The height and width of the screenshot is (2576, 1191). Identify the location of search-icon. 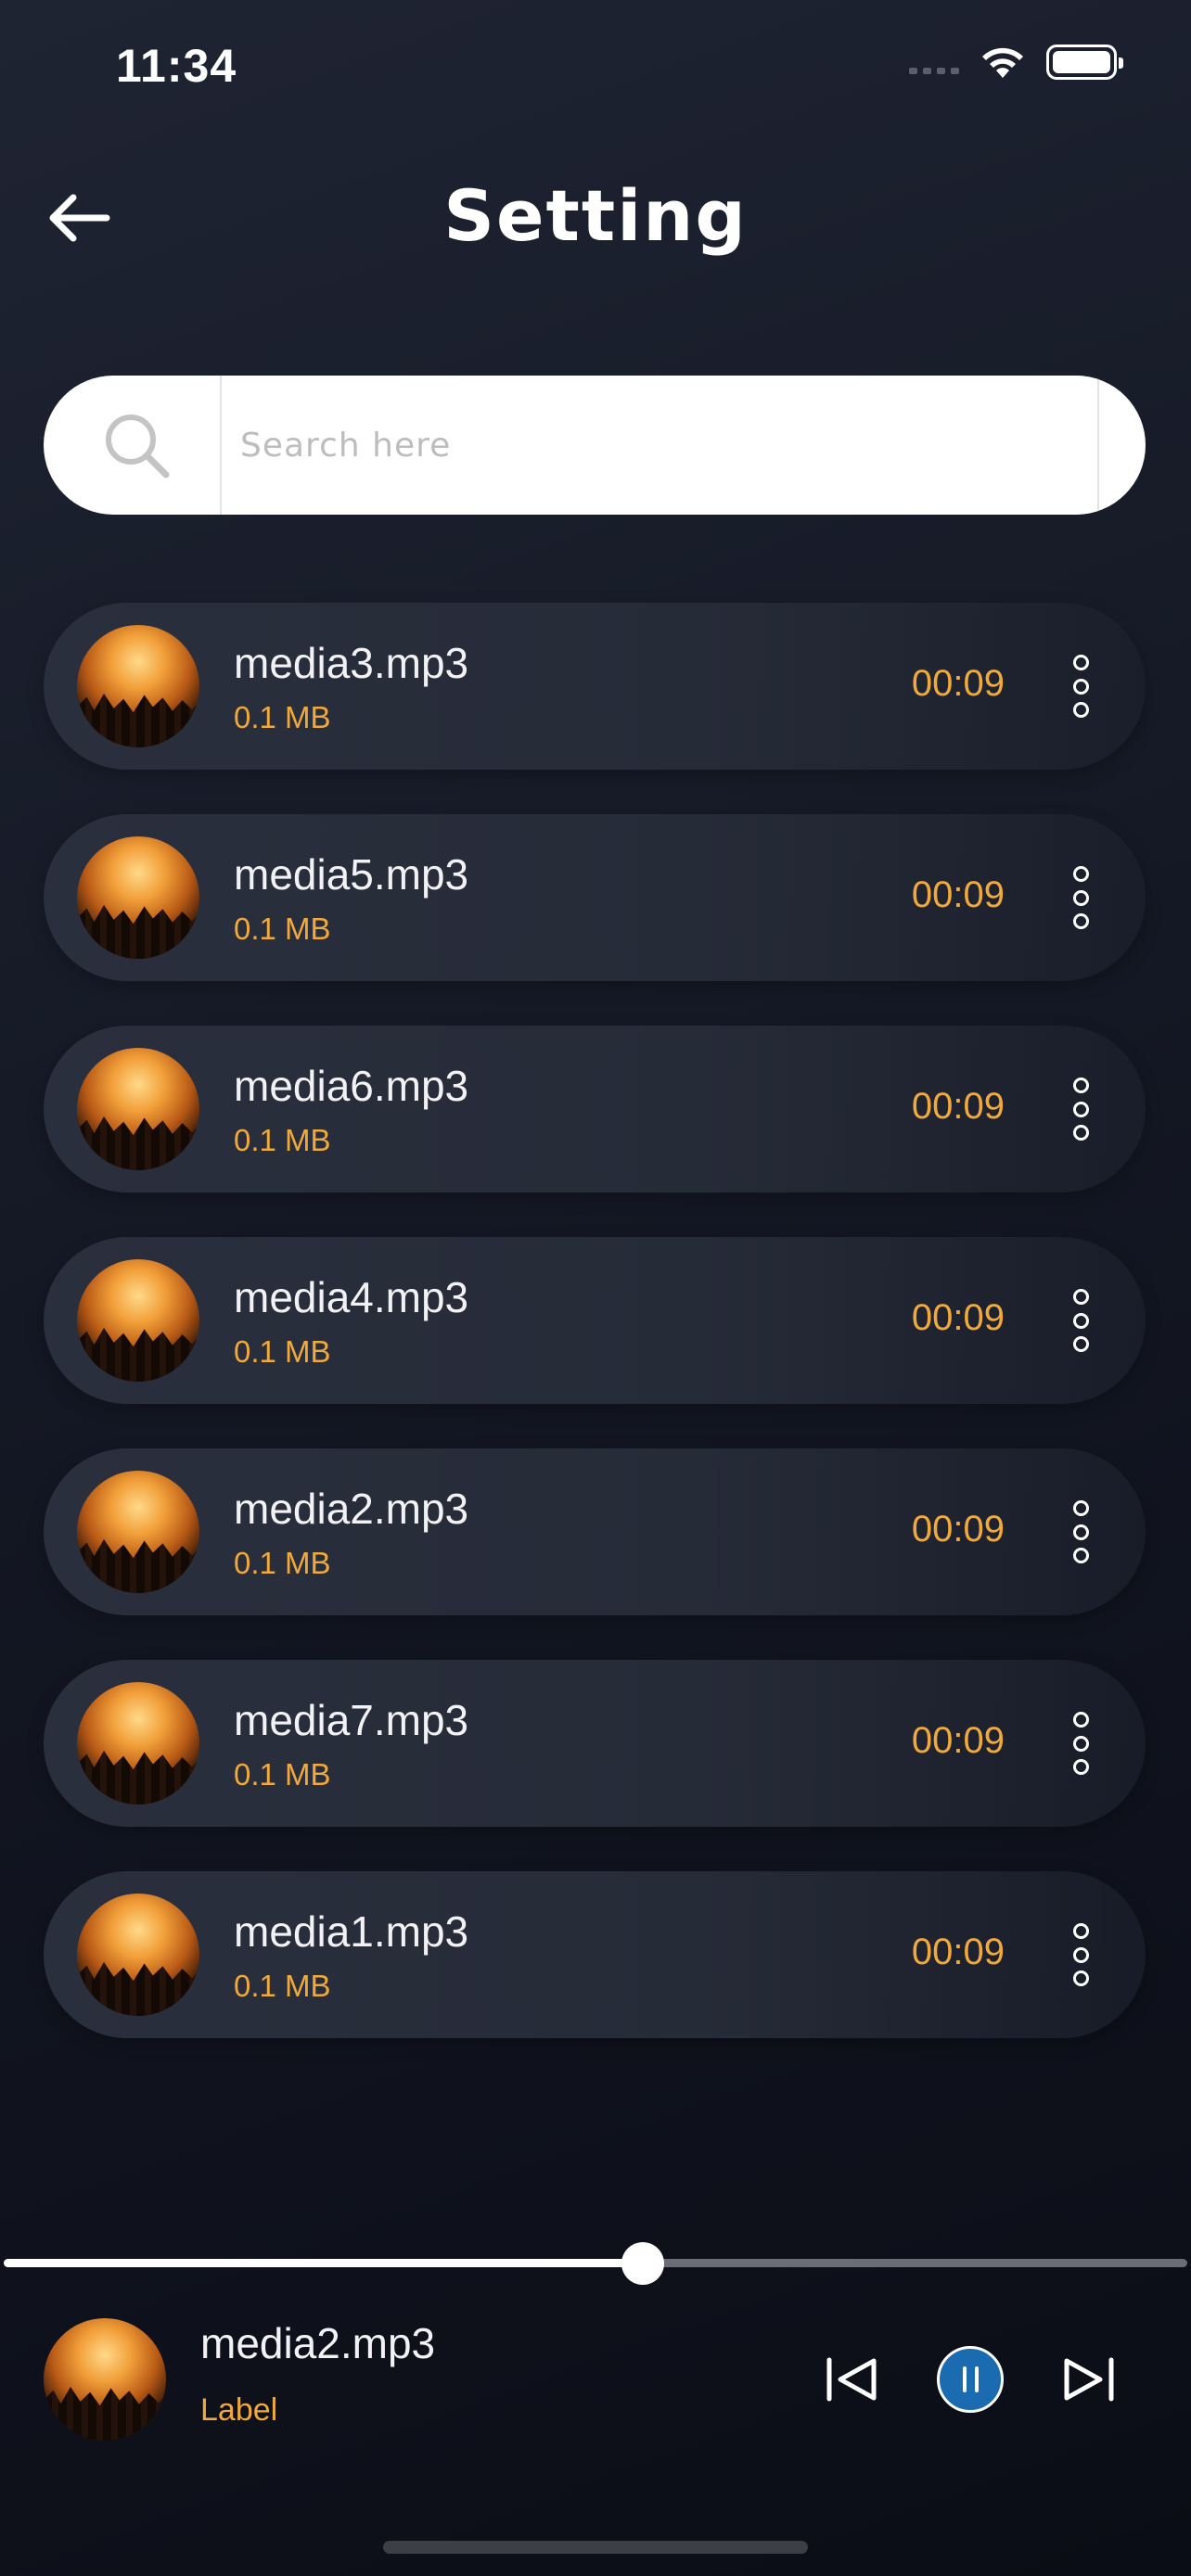
(138, 446).